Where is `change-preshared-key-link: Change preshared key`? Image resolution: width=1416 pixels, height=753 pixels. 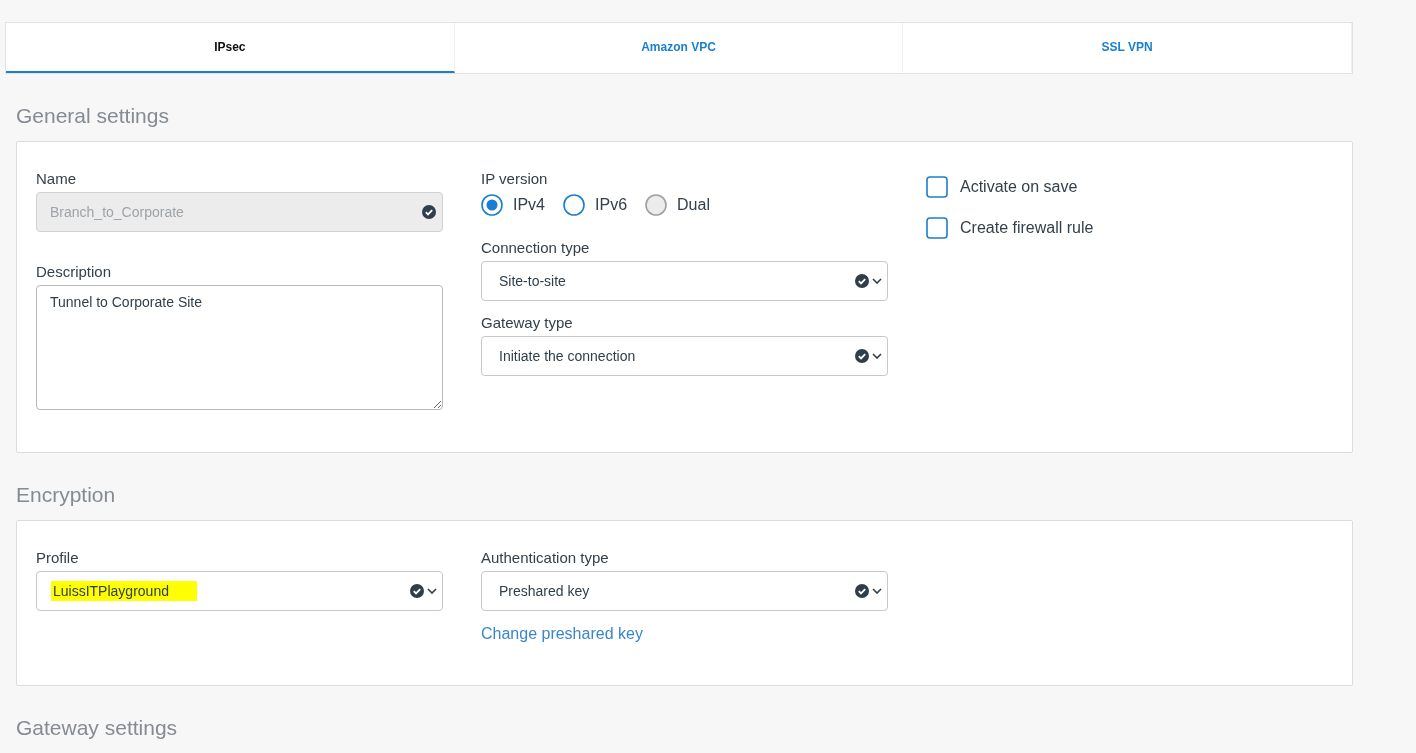 change-preshared-key-link: Change preshared key is located at coordinates (562, 634).